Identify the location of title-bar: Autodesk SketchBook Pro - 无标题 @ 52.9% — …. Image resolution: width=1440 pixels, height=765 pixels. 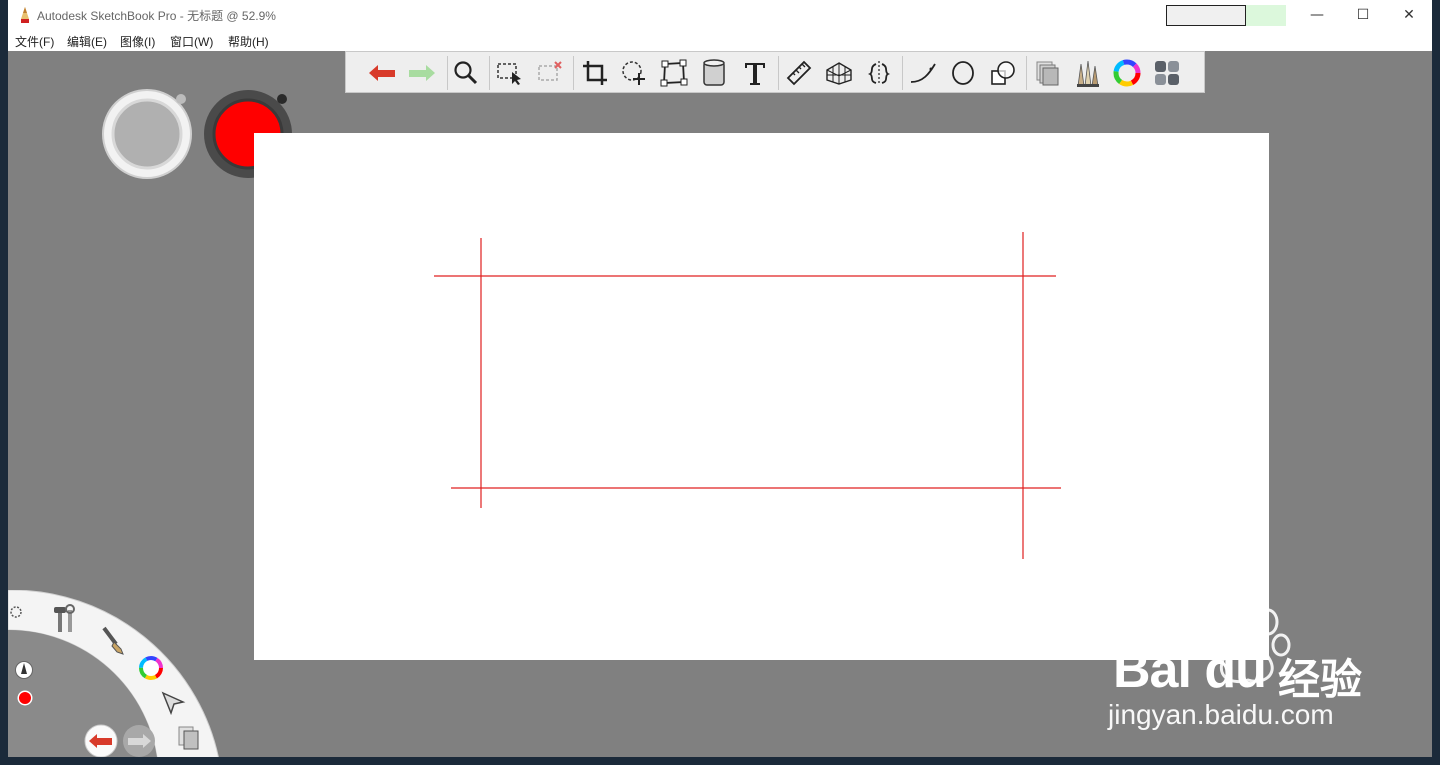
(720, 15).